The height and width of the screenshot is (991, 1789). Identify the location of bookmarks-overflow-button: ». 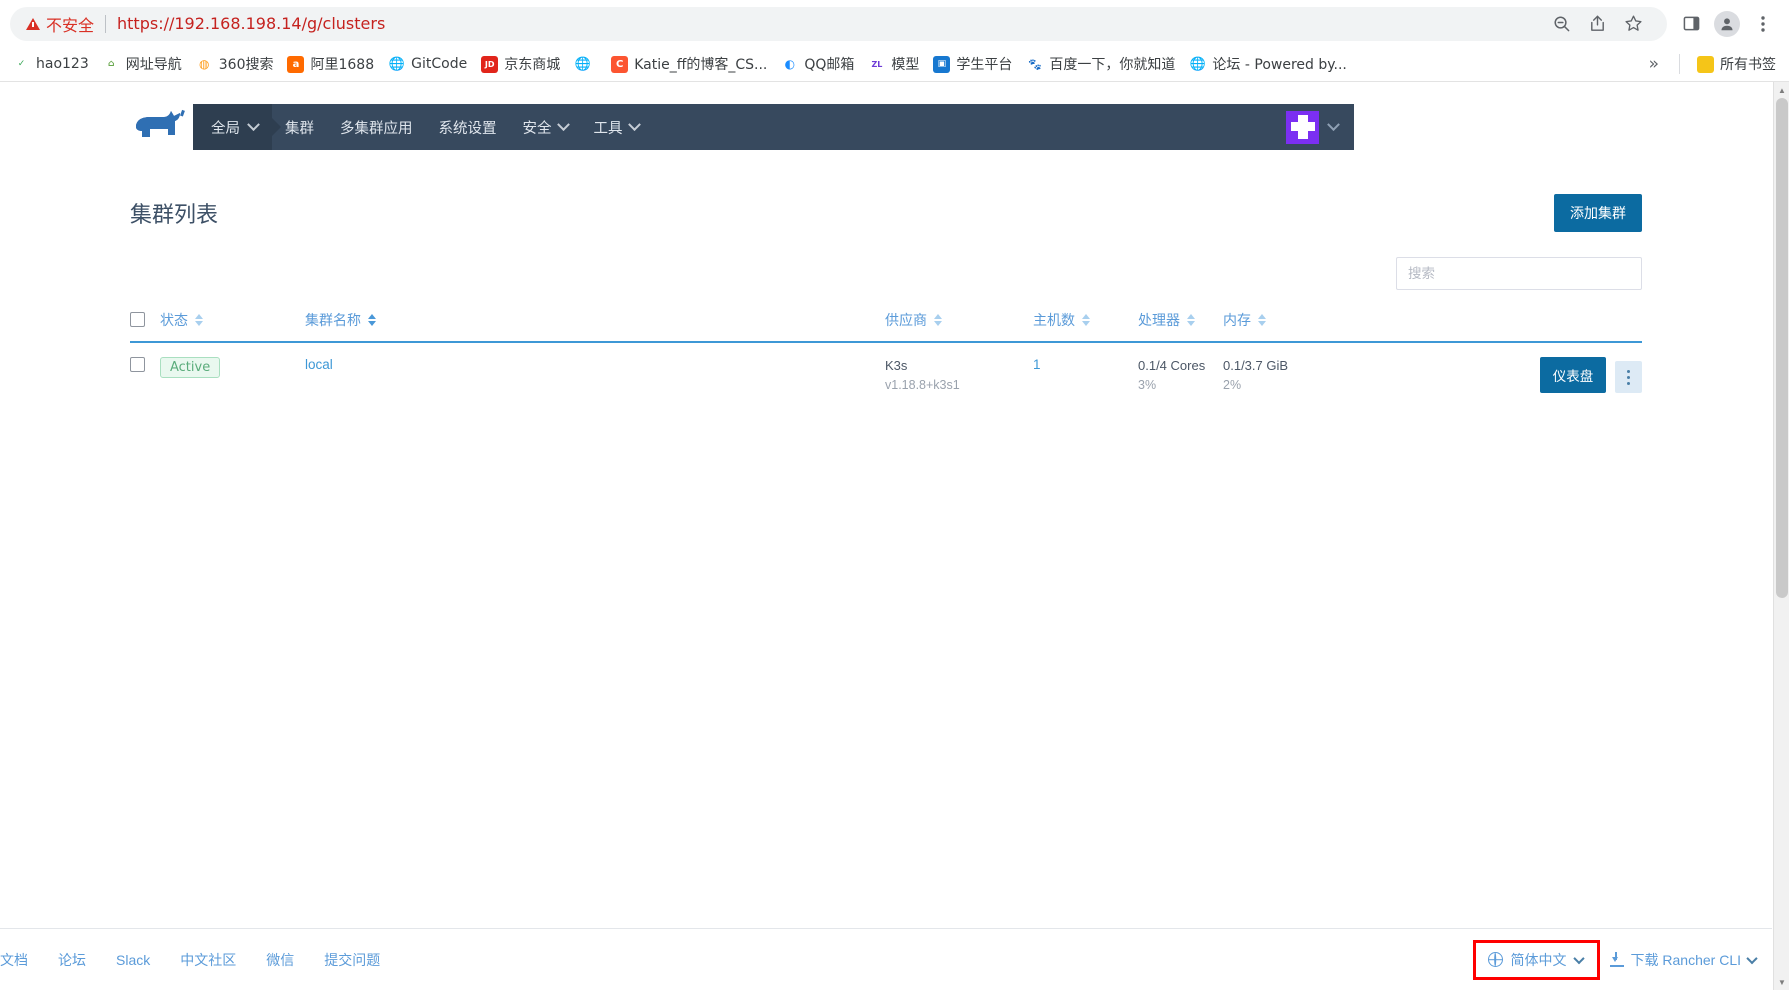
(1654, 64).